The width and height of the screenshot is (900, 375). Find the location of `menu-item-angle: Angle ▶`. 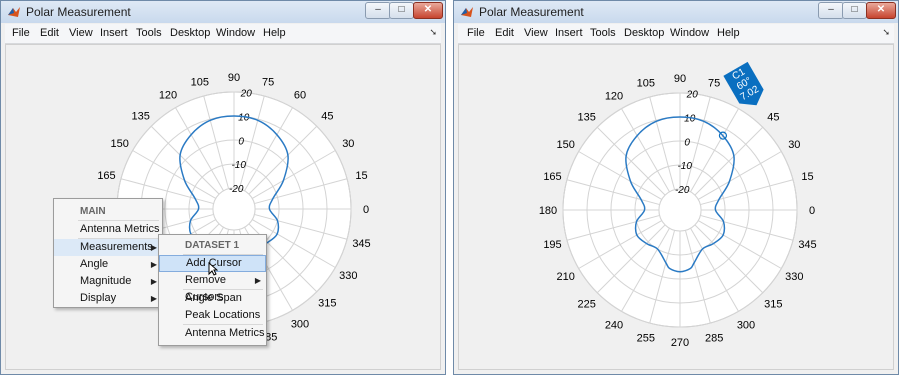

menu-item-angle: Angle ▶ is located at coordinates (108, 264).